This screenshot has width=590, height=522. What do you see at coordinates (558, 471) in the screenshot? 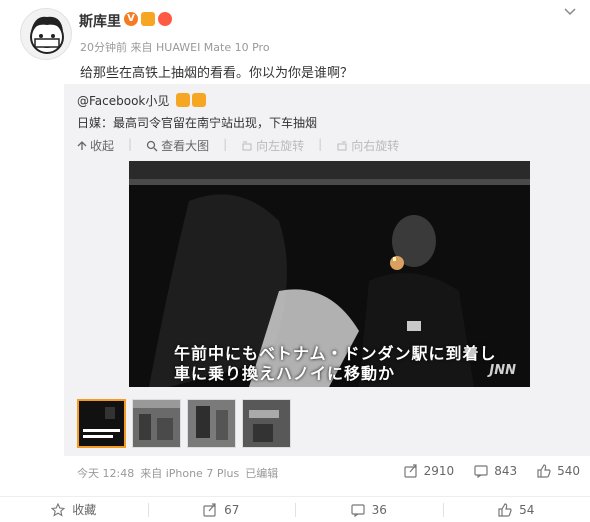
I see `original-like-button: 540` at bounding box center [558, 471].